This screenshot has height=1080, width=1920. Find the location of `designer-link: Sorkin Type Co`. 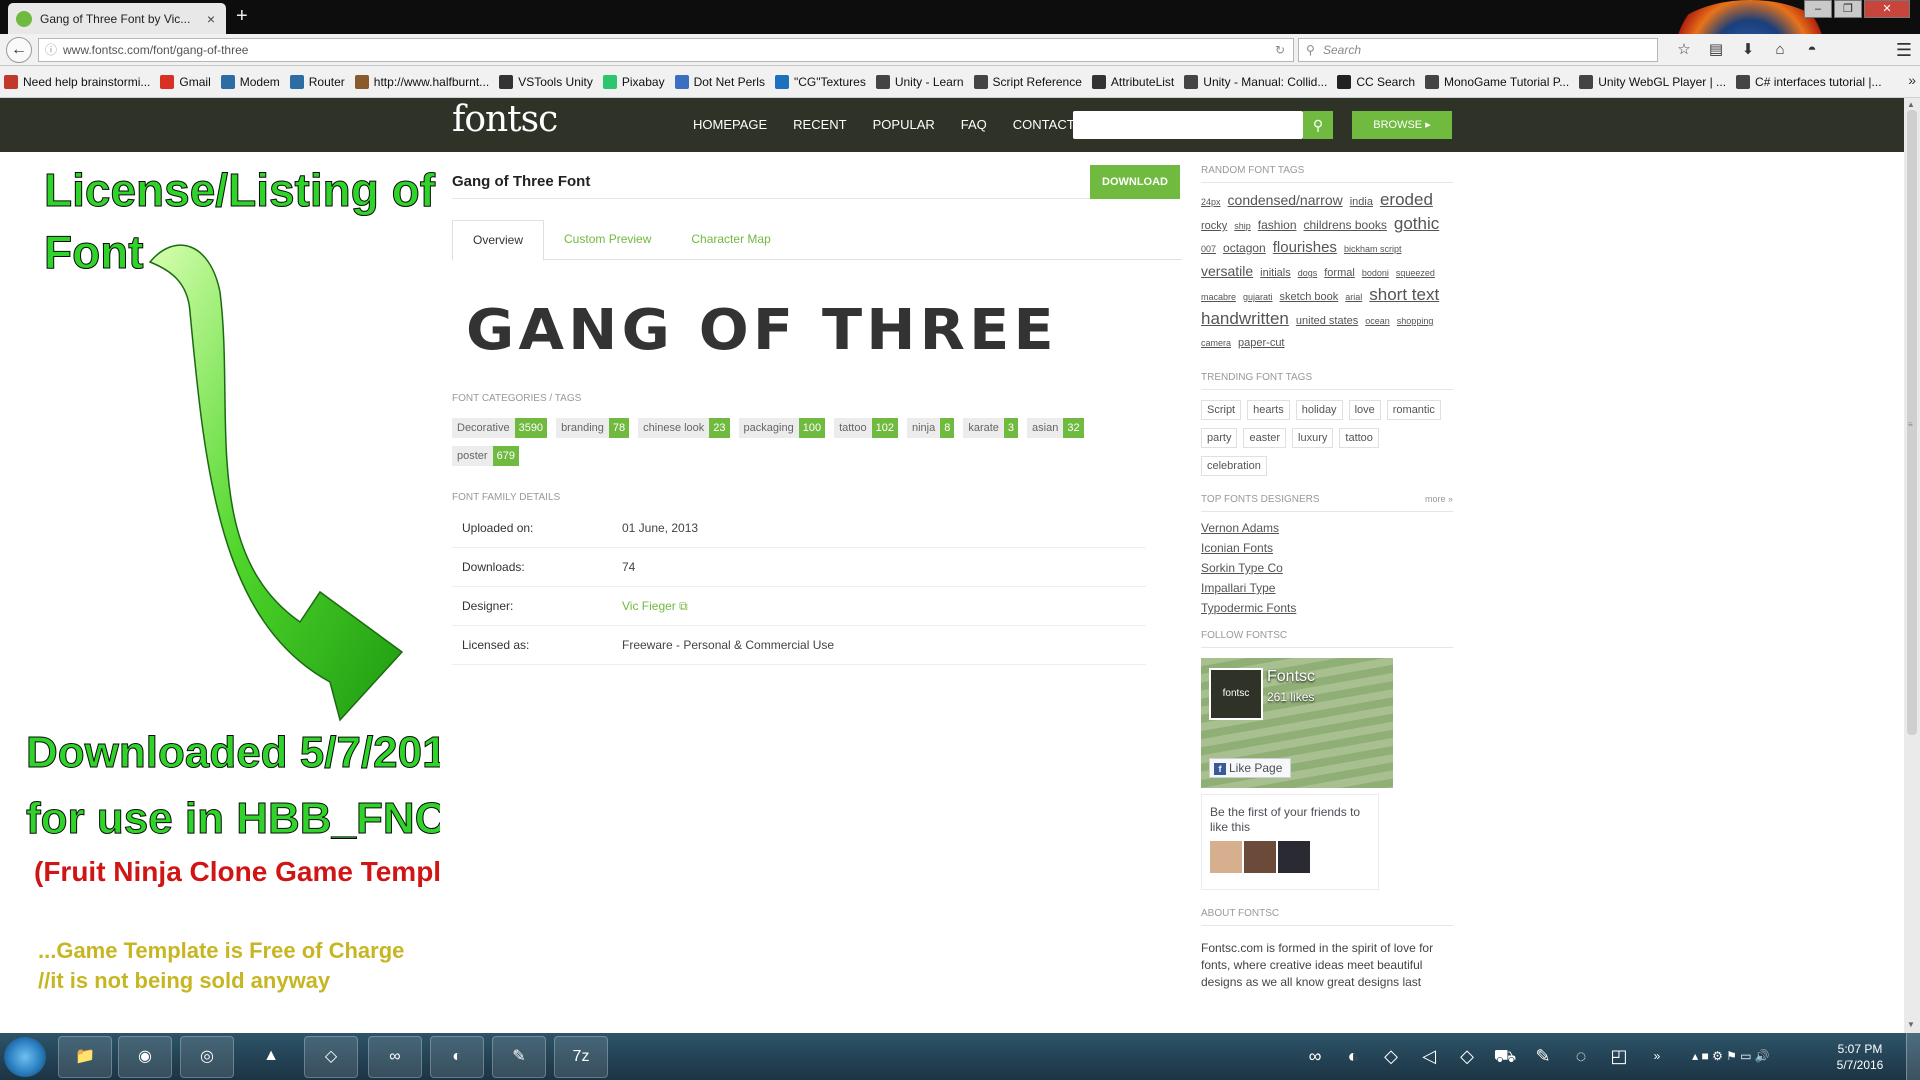

designer-link: Sorkin Type Co is located at coordinates (1327, 568).